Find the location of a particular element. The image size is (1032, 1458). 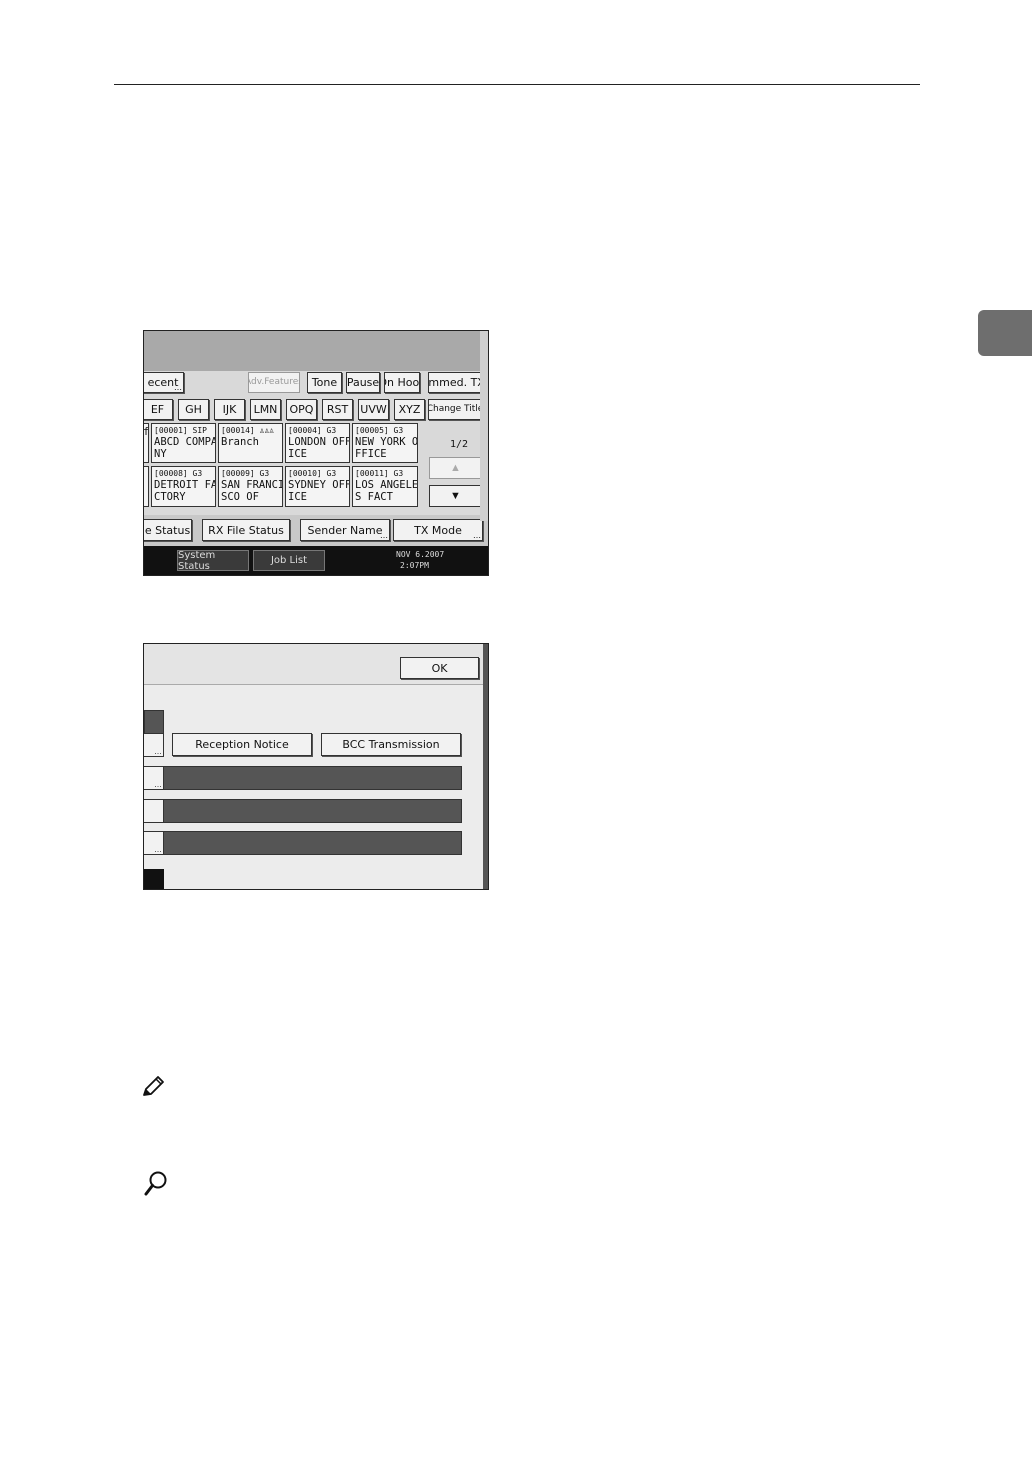

option-header-stub is located at coordinates (154, 722).